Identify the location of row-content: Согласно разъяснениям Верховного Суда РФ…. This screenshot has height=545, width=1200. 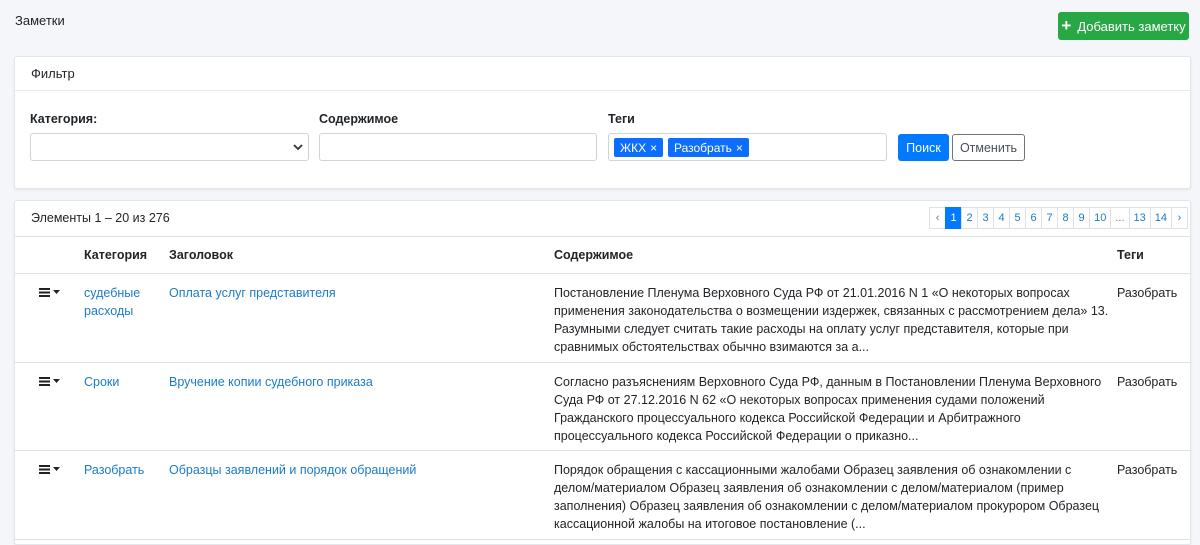
(828, 409).